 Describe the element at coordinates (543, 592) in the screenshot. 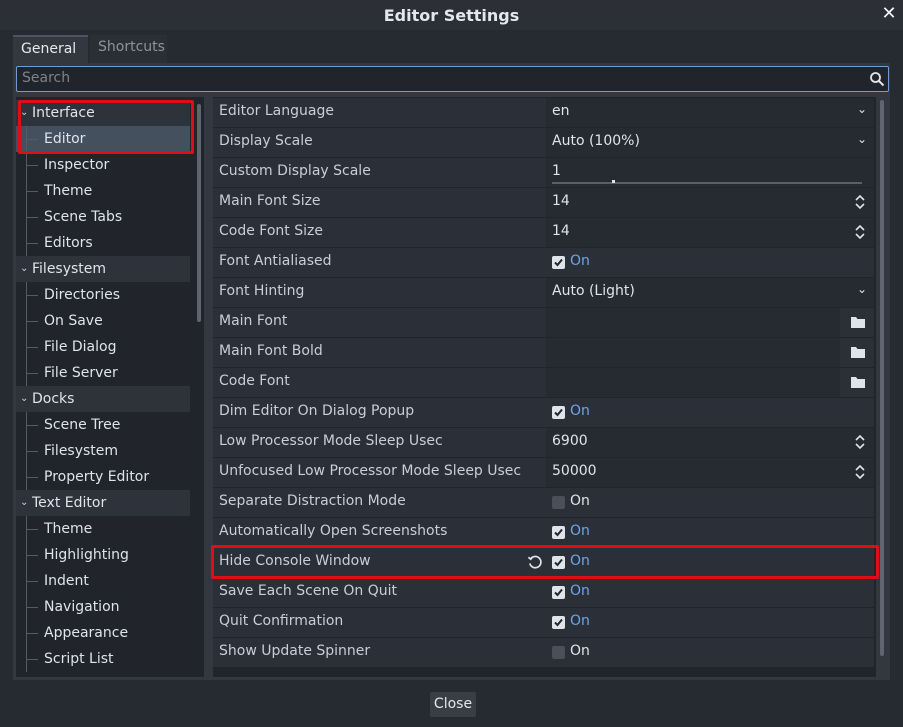

I see `property-row-save-each-scene-on-quit: Save Each Scene On Quit On` at that location.